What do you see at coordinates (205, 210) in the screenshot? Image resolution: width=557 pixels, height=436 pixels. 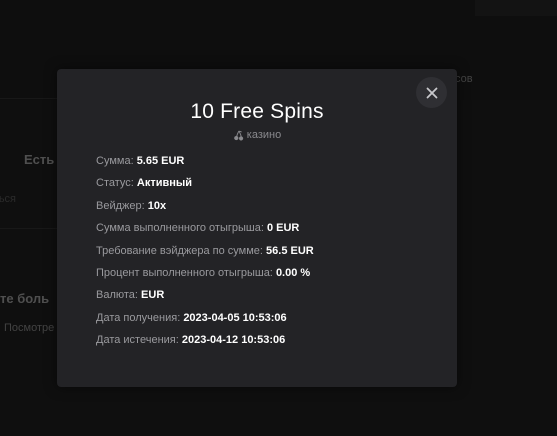 I see `detail-row-wager: Вейджер: 10x` at bounding box center [205, 210].